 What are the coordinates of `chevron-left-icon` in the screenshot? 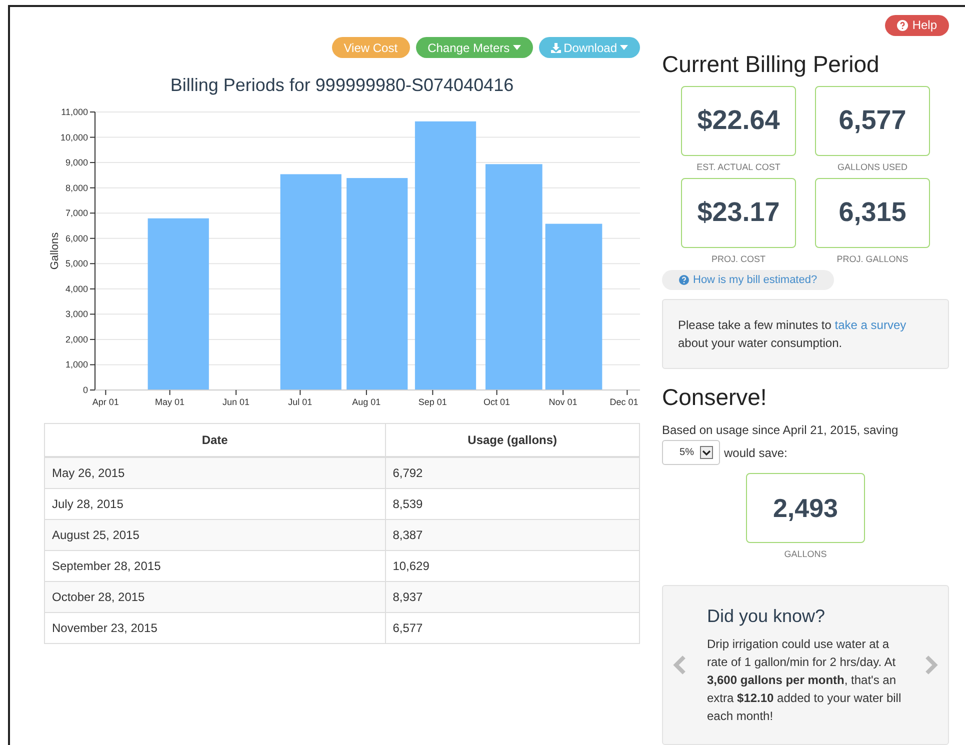 It's located at (680, 665).